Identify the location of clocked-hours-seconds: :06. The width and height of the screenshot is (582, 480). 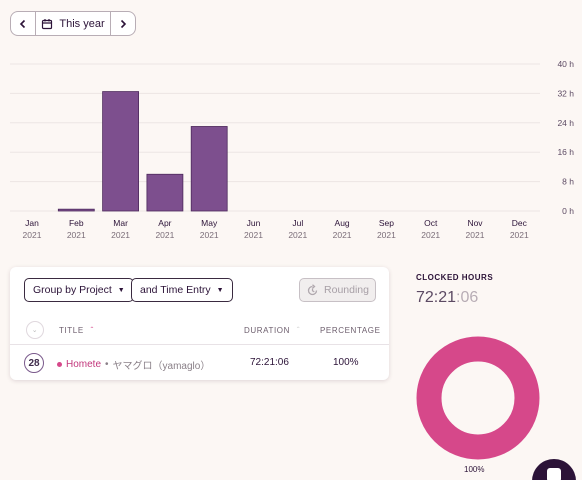
(467, 297).